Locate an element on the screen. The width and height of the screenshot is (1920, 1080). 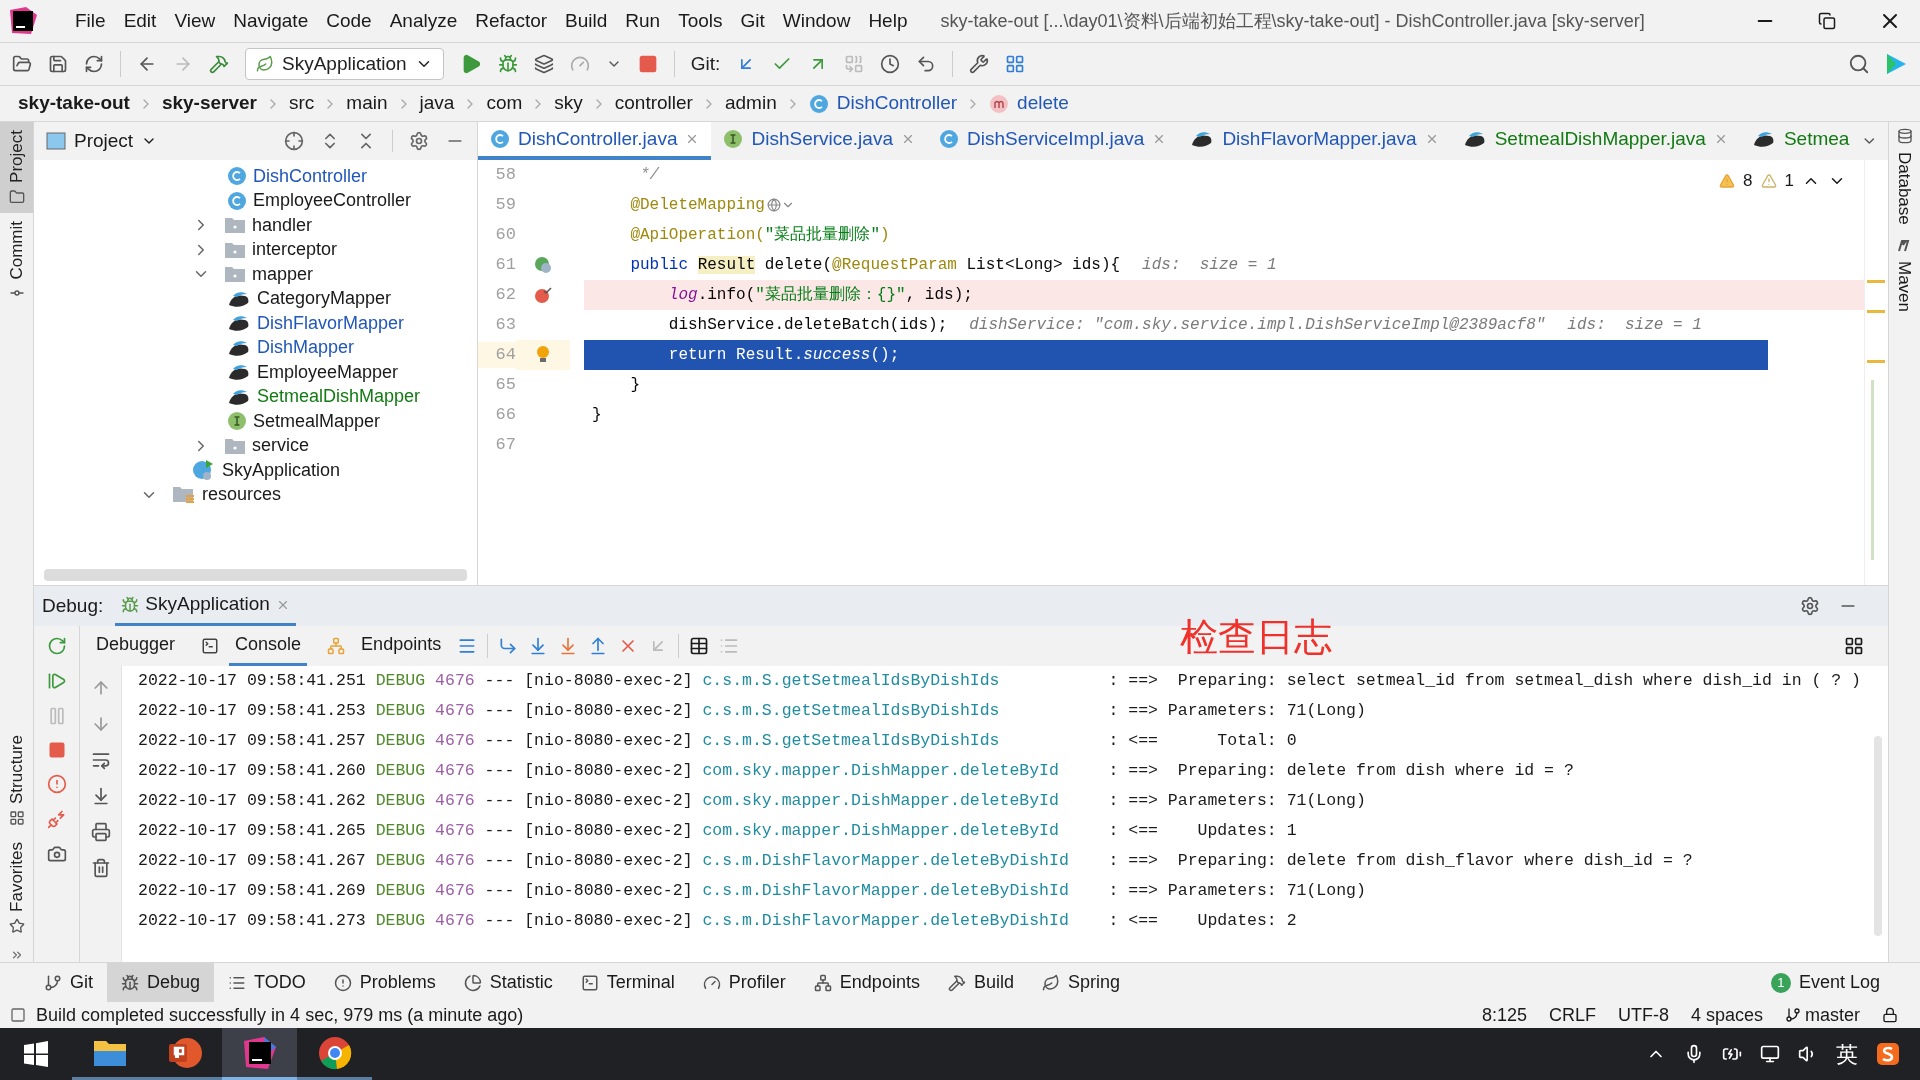
side-tab: Maven is located at coordinates (1904, 286).